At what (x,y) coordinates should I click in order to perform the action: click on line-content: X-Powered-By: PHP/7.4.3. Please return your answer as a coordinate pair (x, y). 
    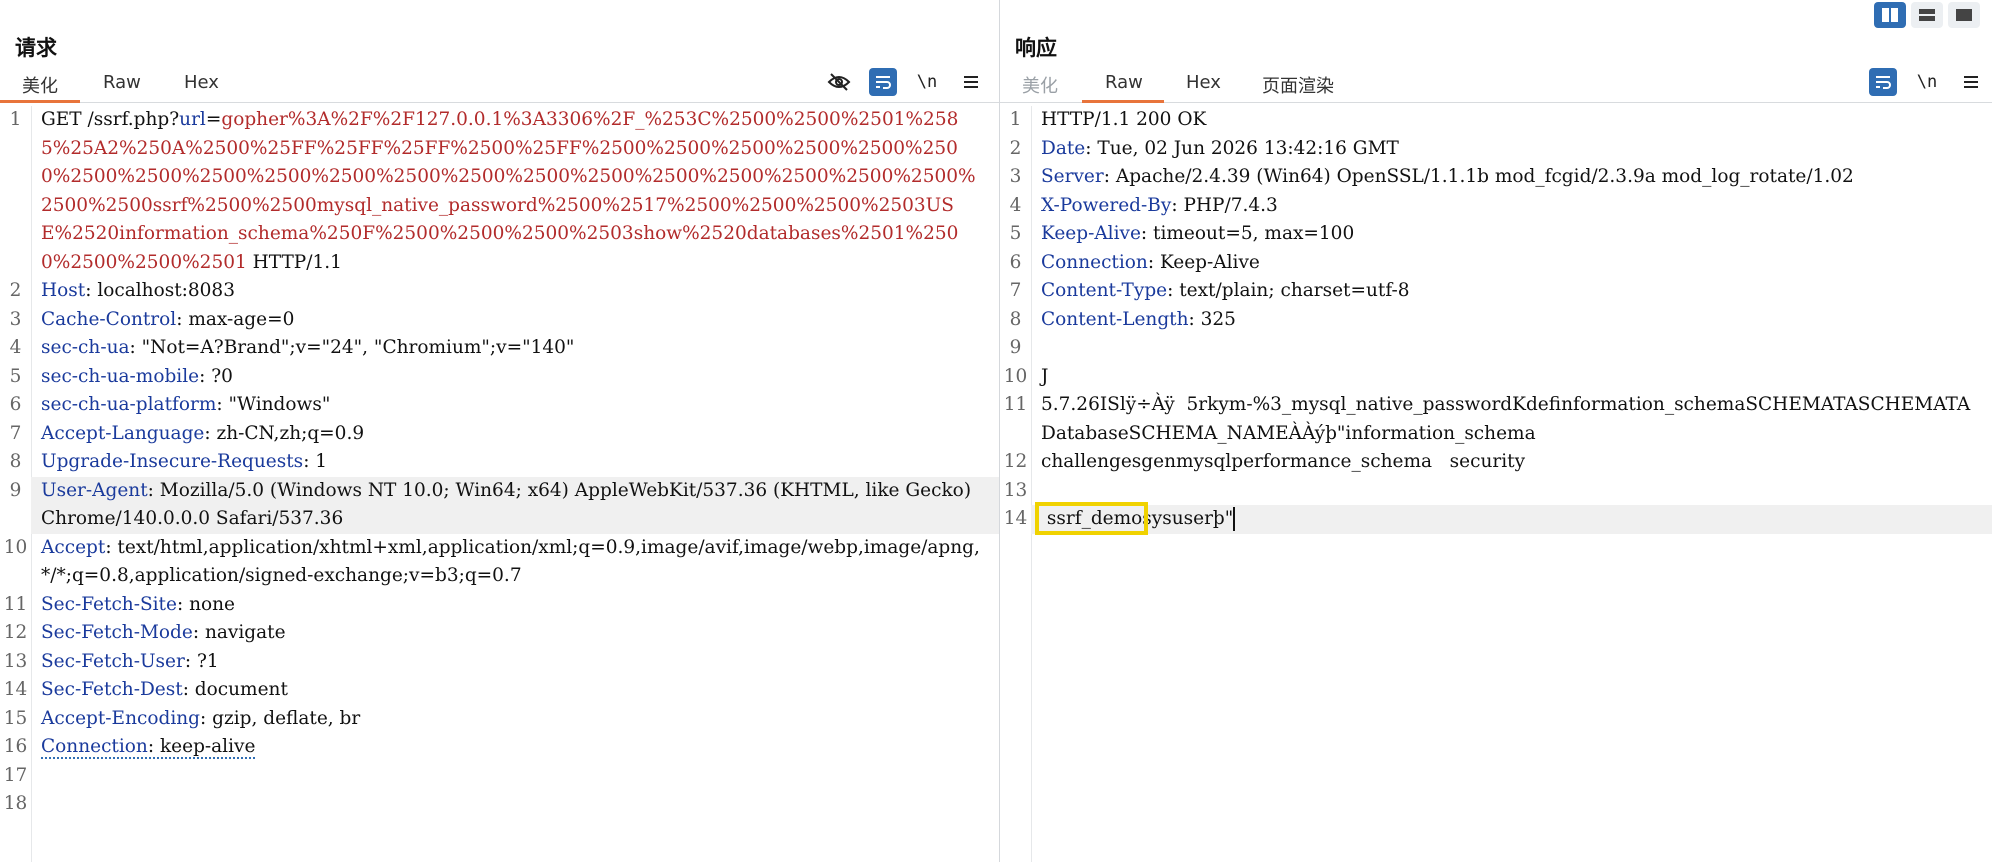
    Looking at the image, I should click on (1511, 206).